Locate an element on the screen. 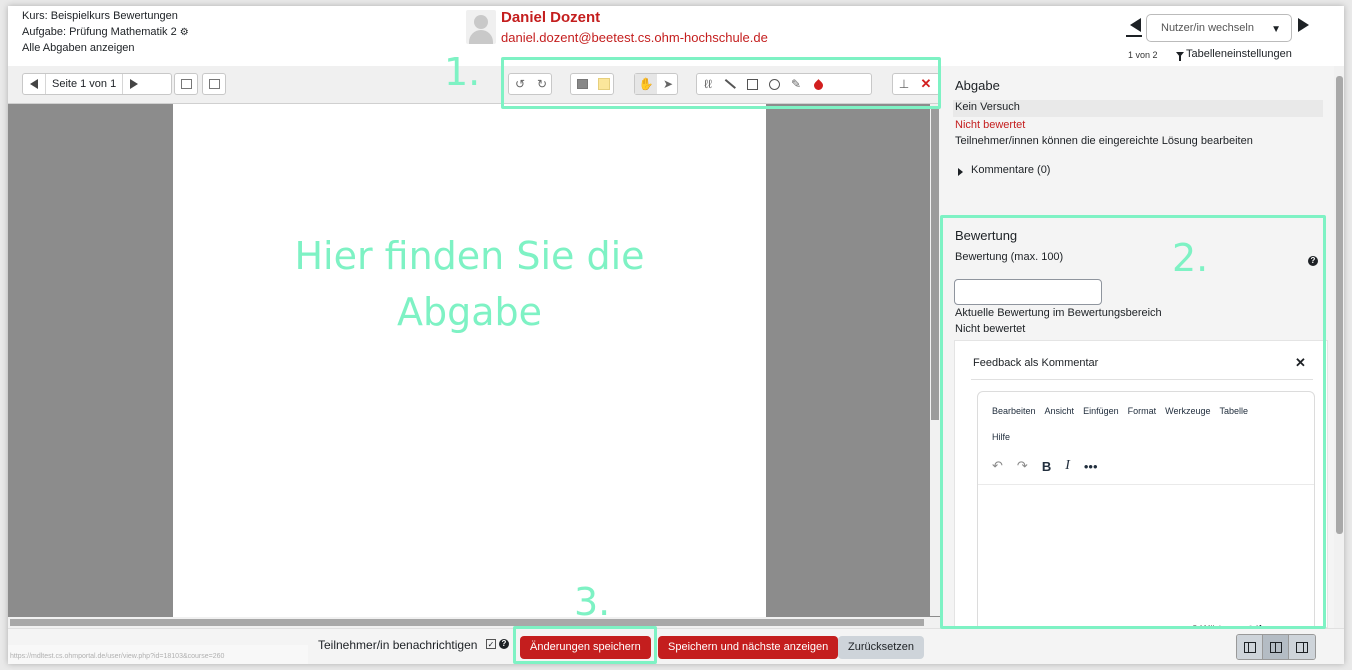 The image size is (1352, 670). rotate-group: ↺ ↻ is located at coordinates (530, 84).